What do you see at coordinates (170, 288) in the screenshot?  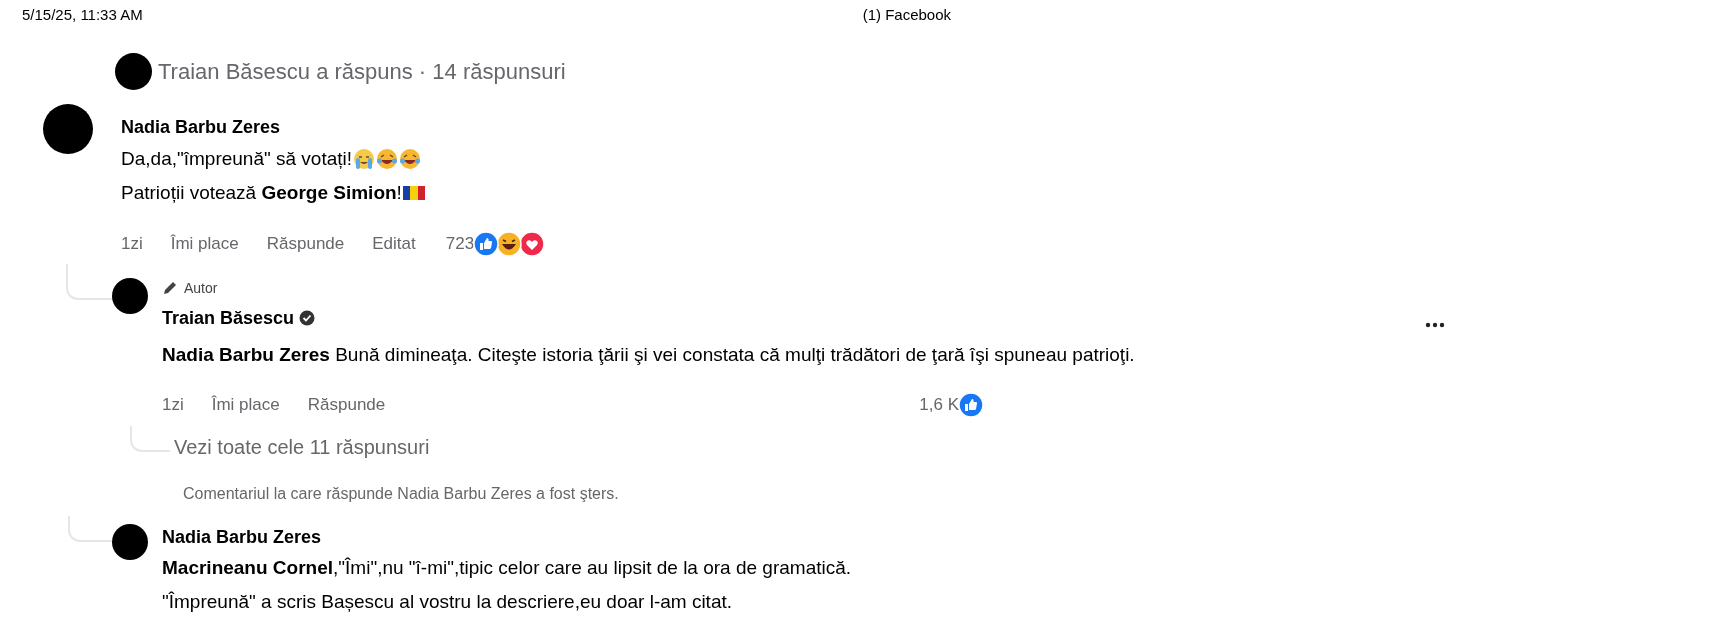 I see `pencil-icon` at bounding box center [170, 288].